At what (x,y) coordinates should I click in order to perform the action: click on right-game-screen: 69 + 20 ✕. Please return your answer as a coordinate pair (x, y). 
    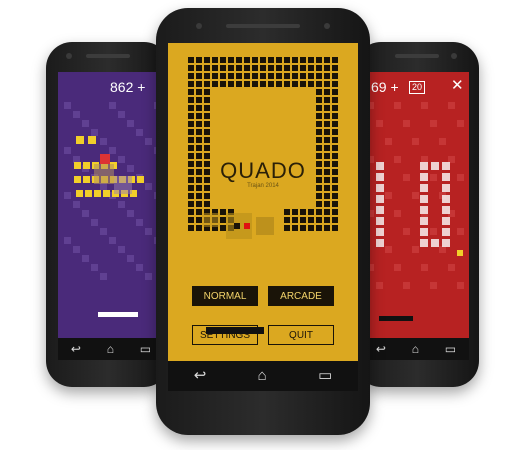
    Looking at the image, I should click on (416, 205).